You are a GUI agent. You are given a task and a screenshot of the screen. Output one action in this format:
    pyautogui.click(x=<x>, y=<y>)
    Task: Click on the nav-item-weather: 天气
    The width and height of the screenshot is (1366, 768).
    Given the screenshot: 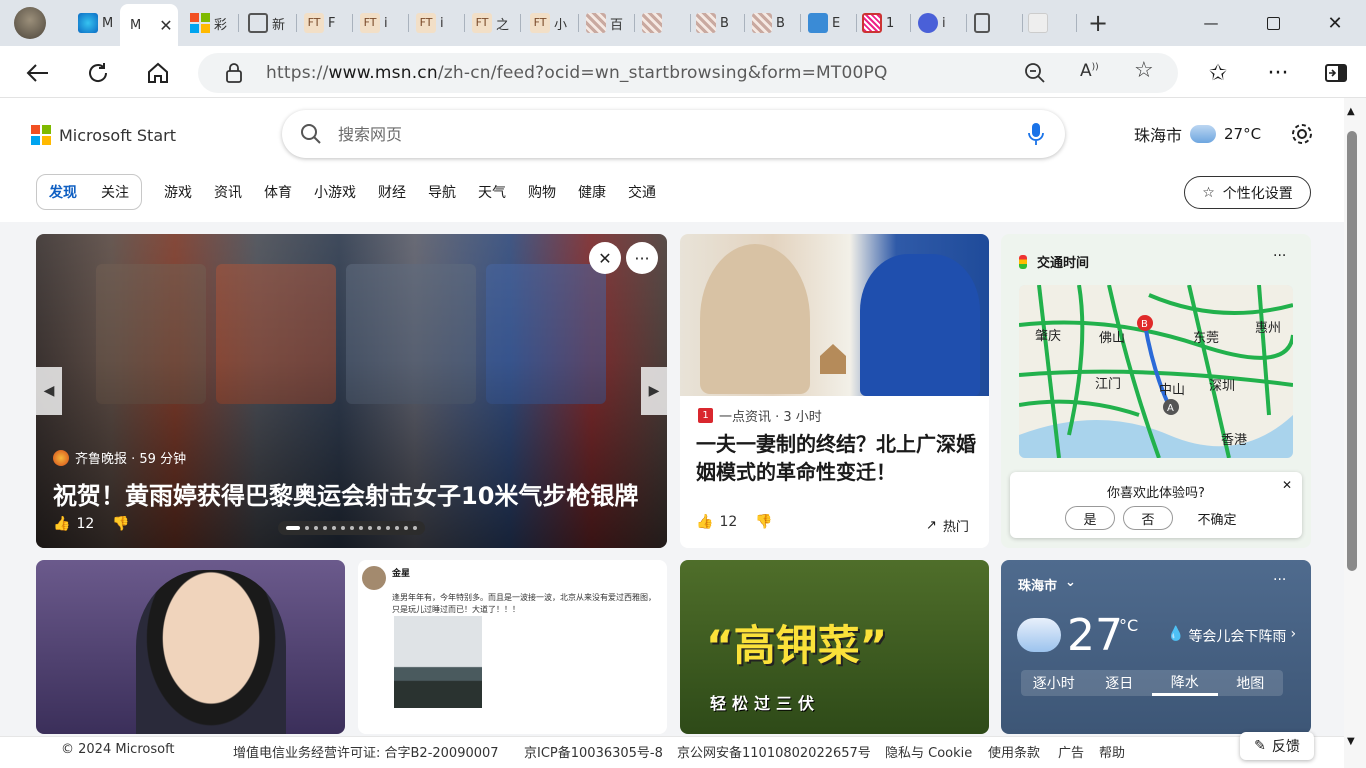 What is the action you would take?
    pyautogui.click(x=492, y=192)
    